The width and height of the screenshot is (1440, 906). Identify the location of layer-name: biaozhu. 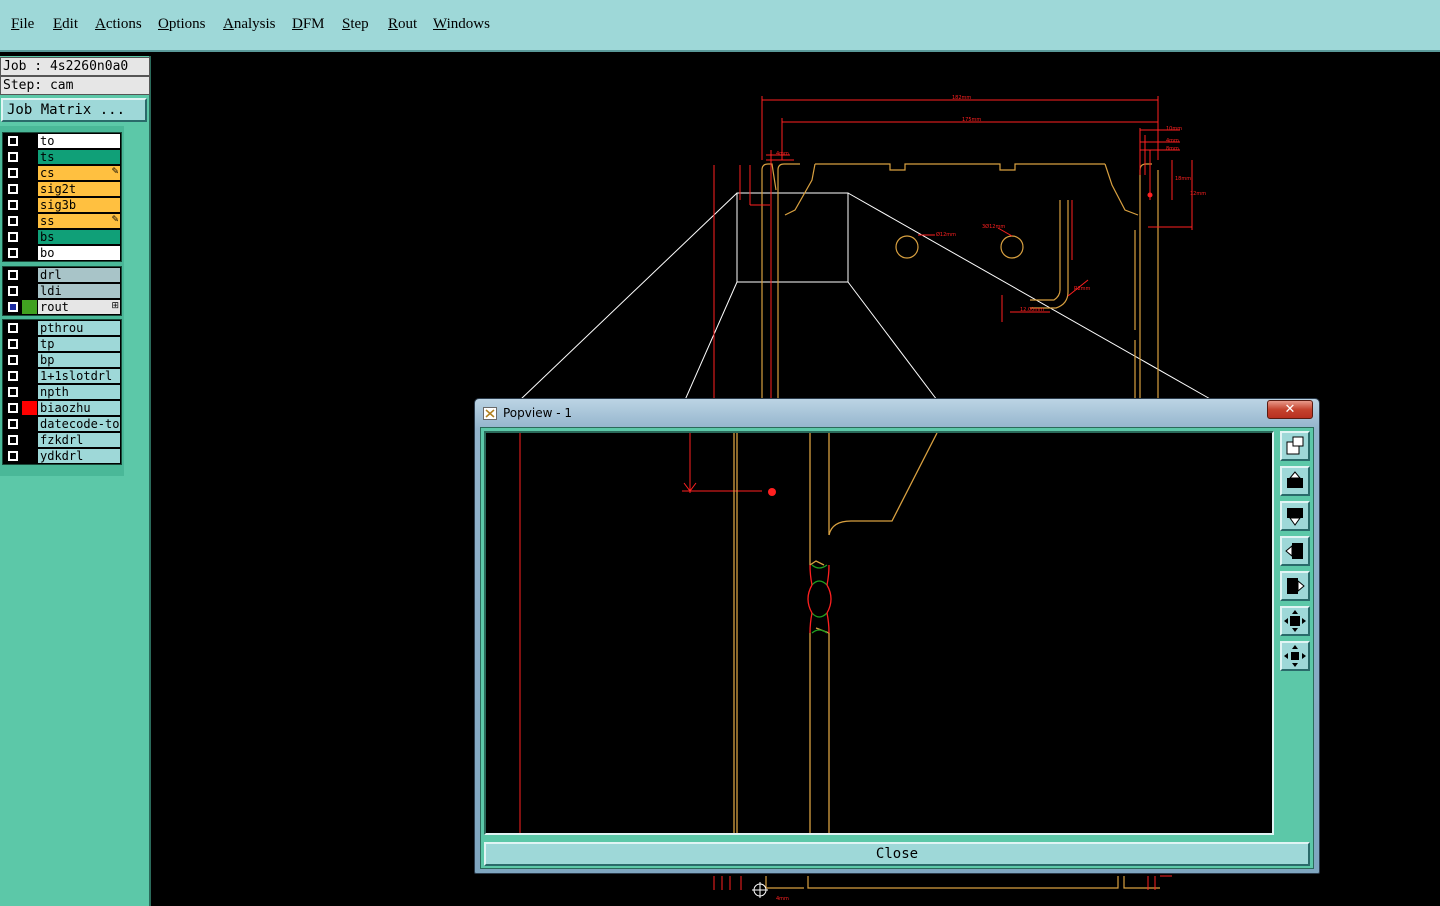
(79, 408).